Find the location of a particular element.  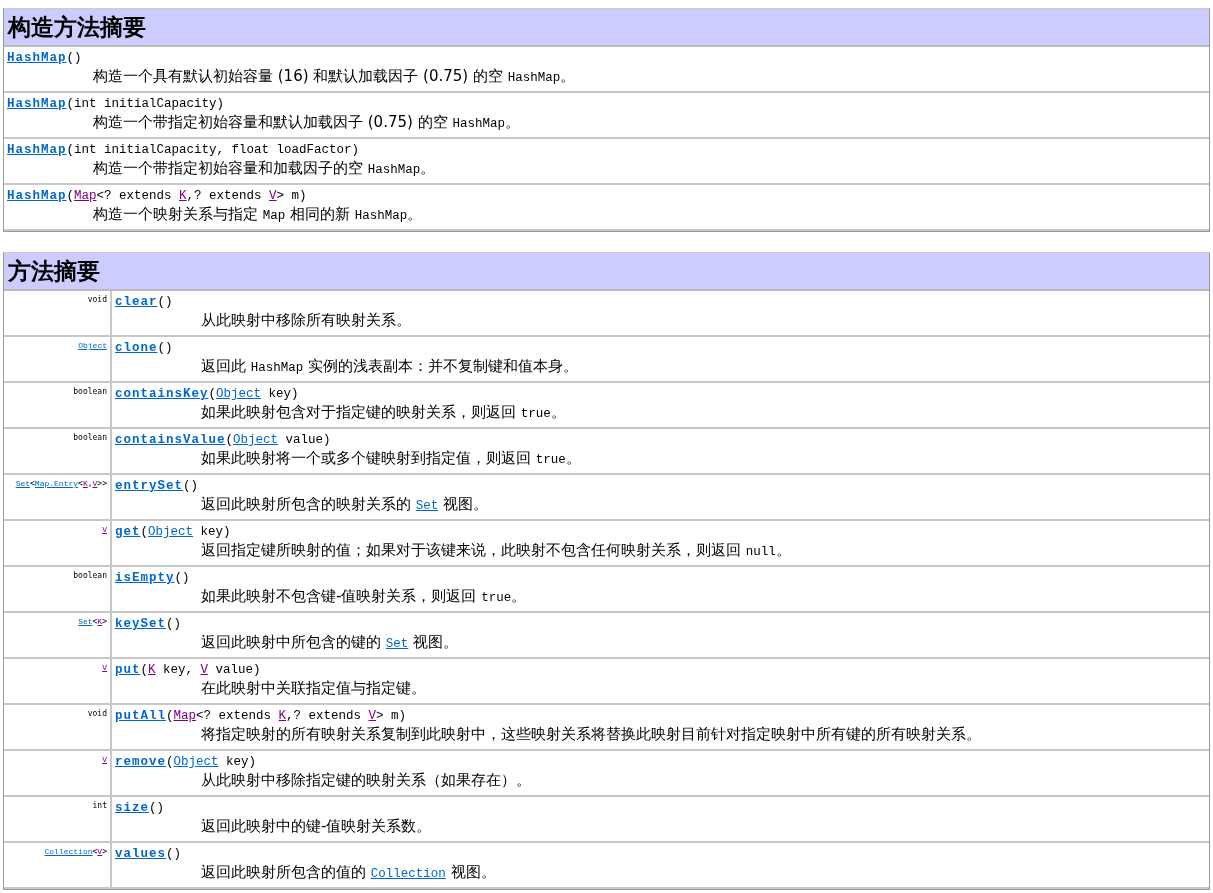

method-signature: containsKey(Object key) is located at coordinates (207, 394).